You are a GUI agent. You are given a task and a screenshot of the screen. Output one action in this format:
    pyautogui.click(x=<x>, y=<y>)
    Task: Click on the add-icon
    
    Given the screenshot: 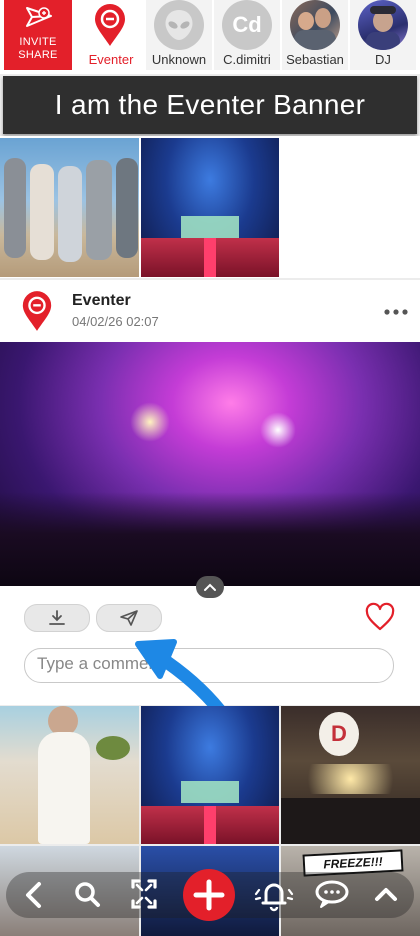 What is the action you would take?
    pyautogui.click(x=209, y=895)
    